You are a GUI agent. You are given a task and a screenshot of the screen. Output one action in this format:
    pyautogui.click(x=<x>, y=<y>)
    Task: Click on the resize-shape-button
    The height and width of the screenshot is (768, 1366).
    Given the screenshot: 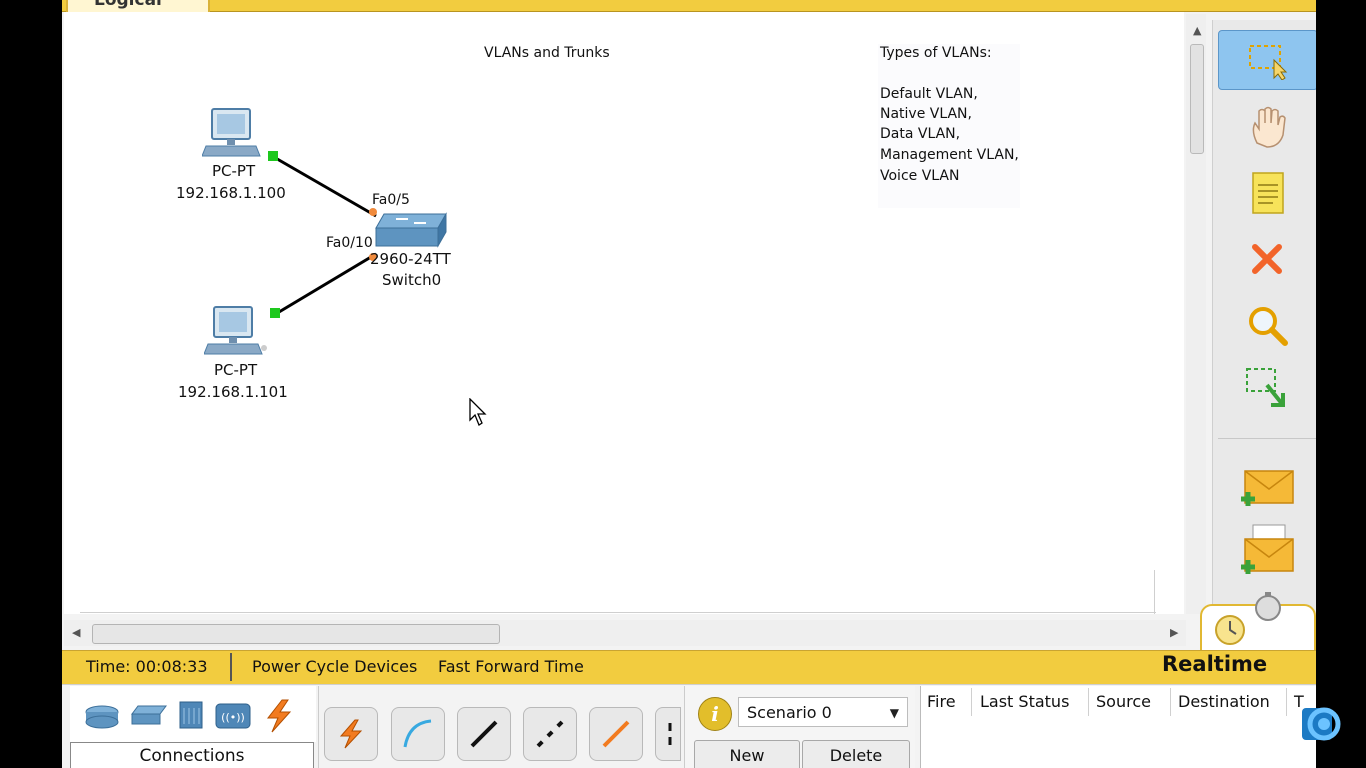 What is the action you would take?
    pyautogui.click(x=1267, y=389)
    